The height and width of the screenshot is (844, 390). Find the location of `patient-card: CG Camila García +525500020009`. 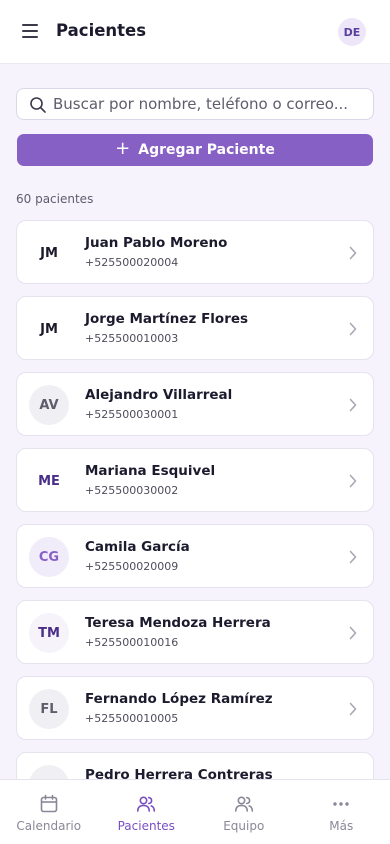

patient-card: CG Camila García +525500020009 is located at coordinates (195, 556).